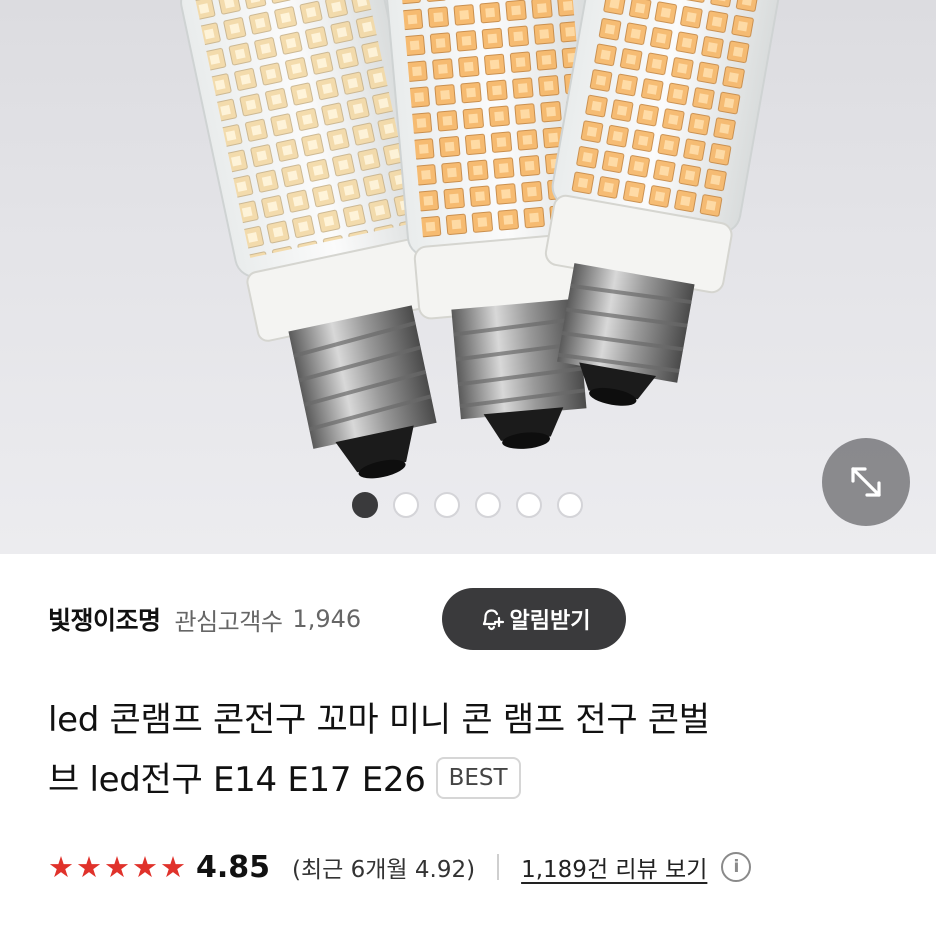 The image size is (936, 936). What do you see at coordinates (736, 867) in the screenshot?
I see `info-icon: i` at bounding box center [736, 867].